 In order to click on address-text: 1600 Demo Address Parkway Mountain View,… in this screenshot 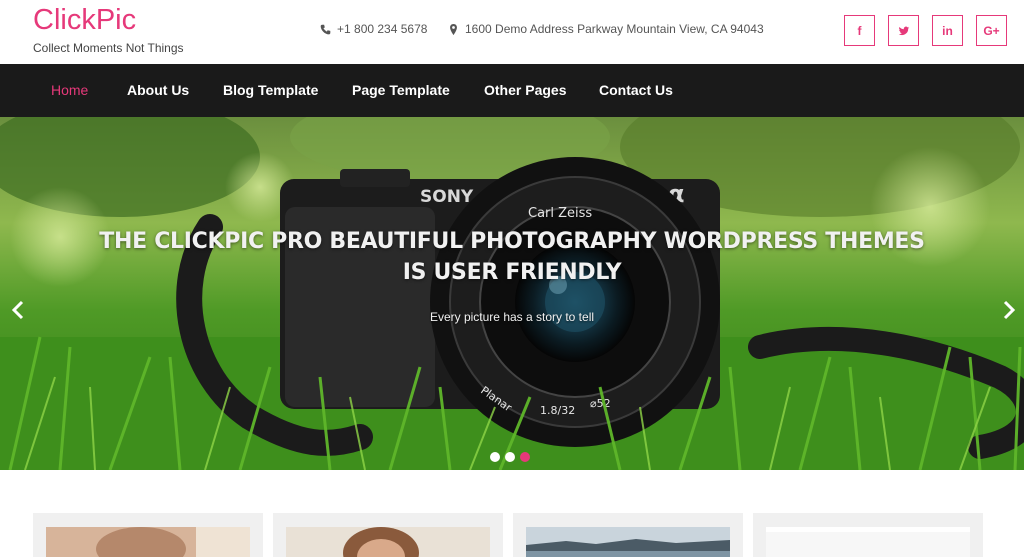, I will do `click(614, 29)`.